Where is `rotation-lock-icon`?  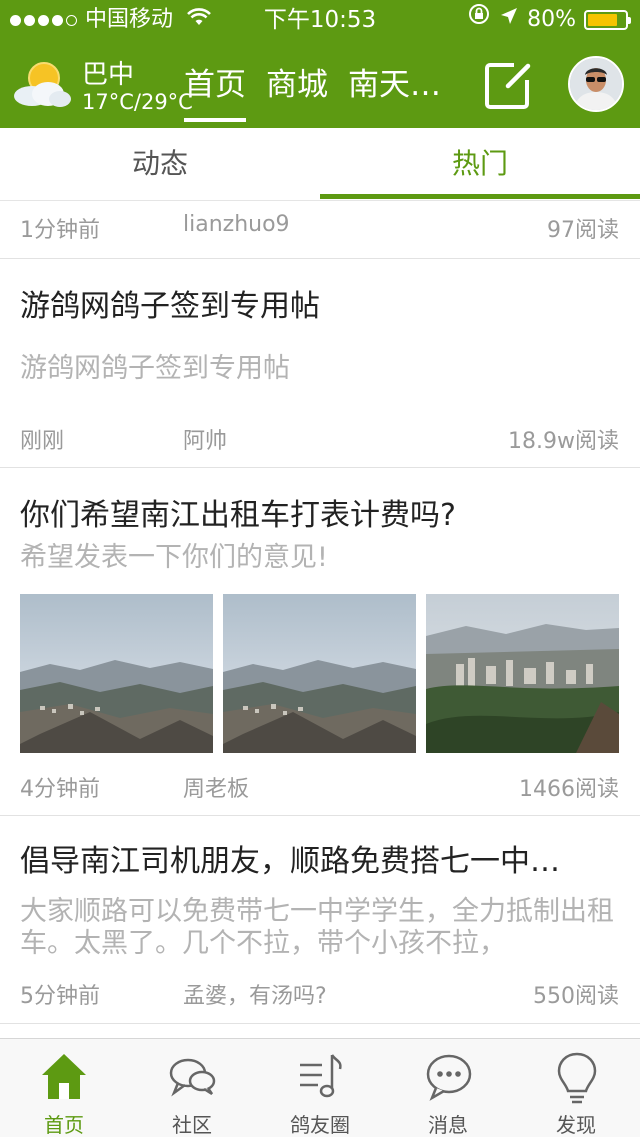 rotation-lock-icon is located at coordinates (479, 20).